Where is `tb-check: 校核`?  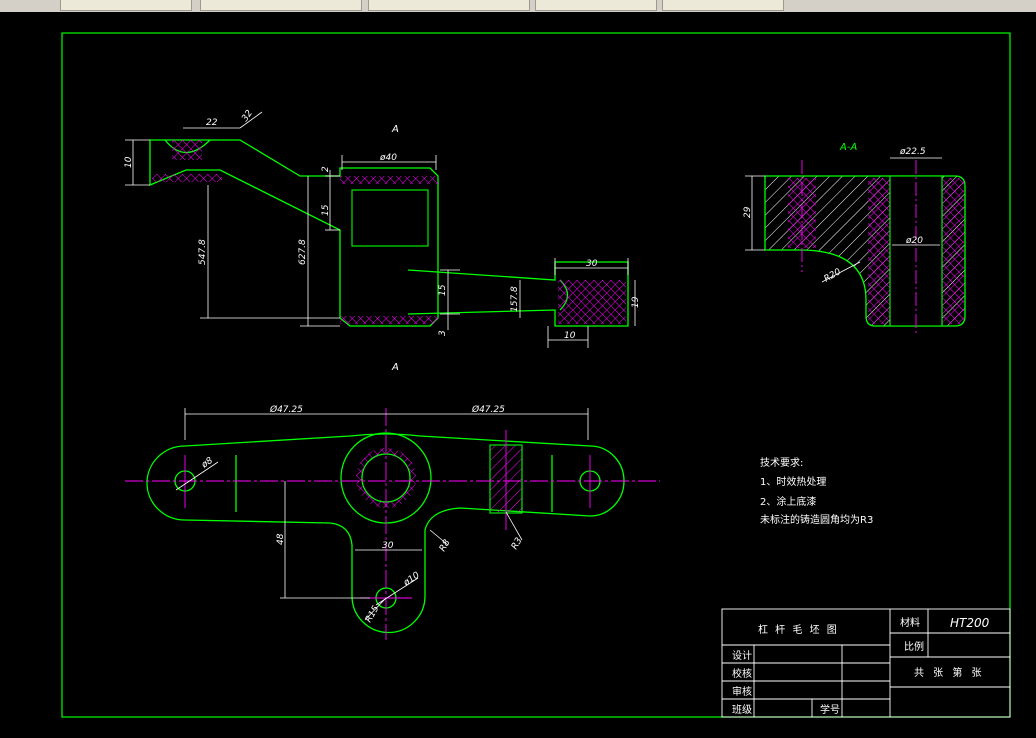
tb-check: 校核 is located at coordinates (742, 673).